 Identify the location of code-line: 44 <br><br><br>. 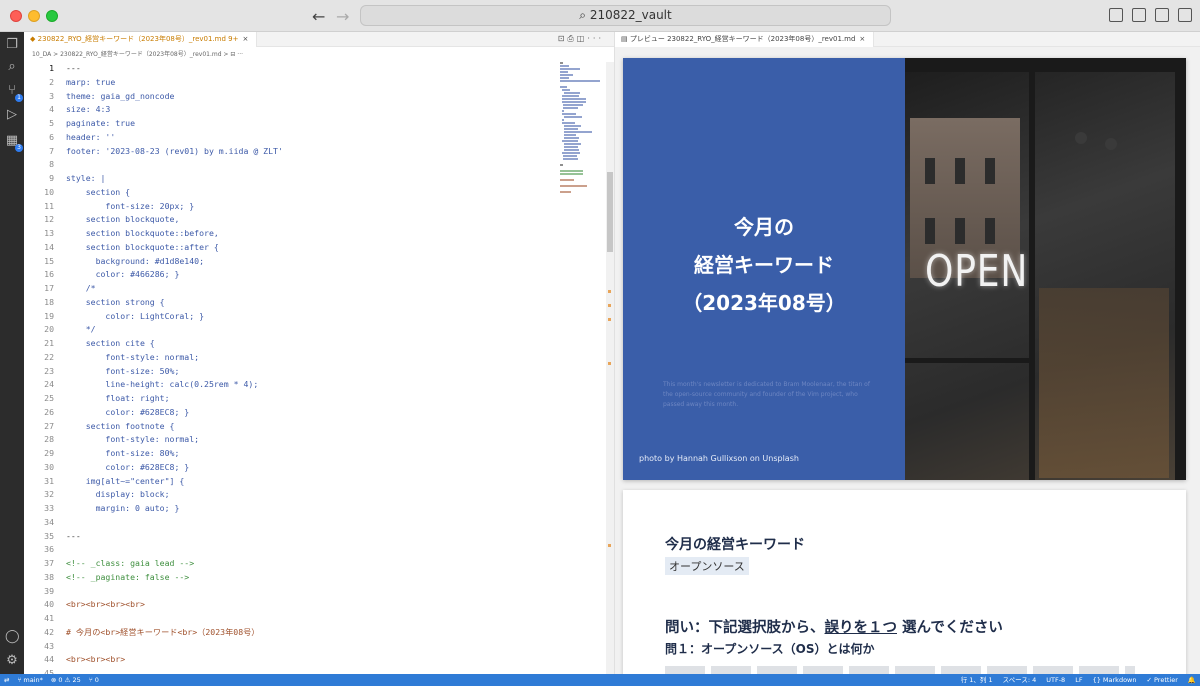
(291, 660).